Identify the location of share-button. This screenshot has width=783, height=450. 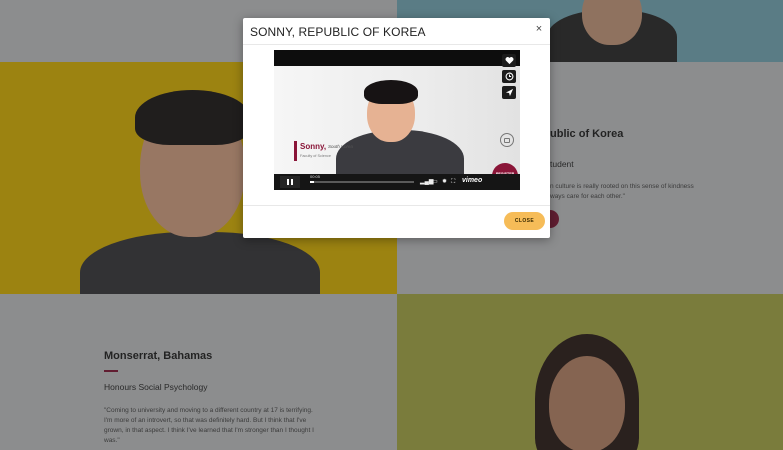
(509, 92).